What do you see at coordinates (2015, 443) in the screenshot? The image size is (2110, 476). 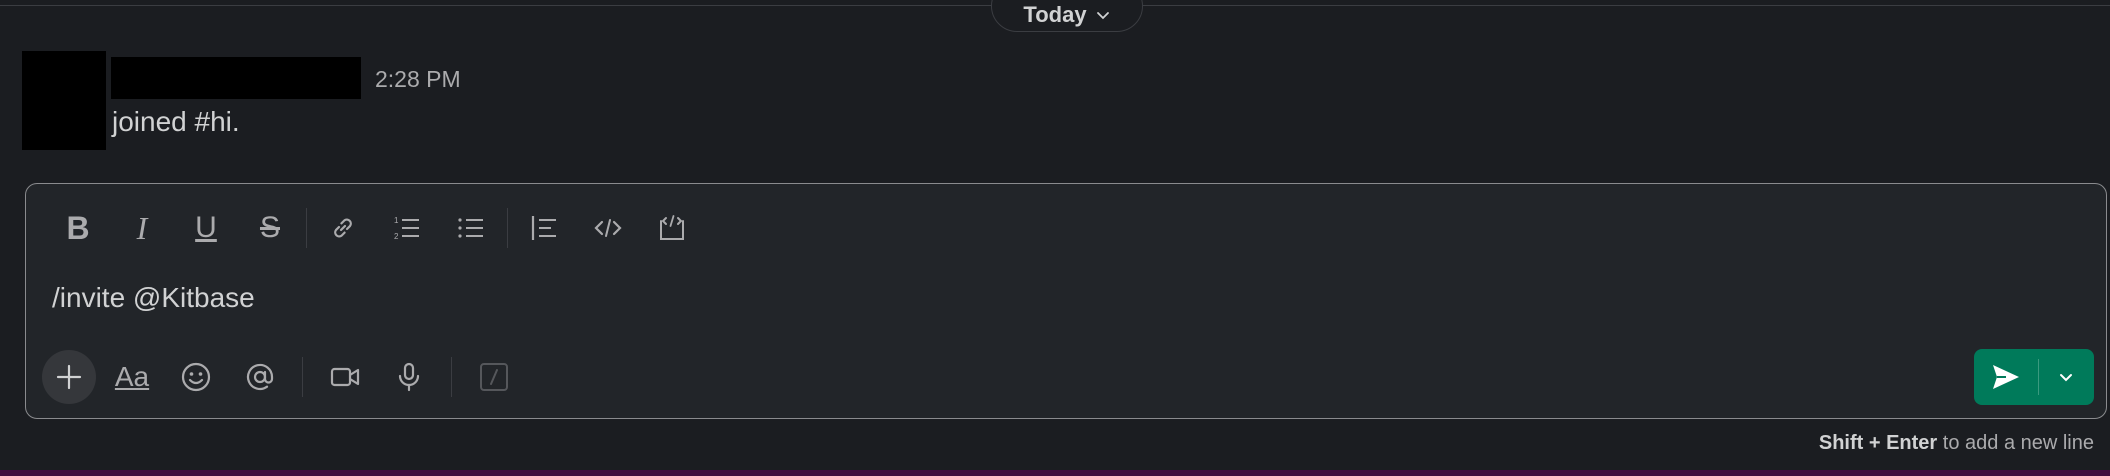 I see `hint-text: to add a new line` at bounding box center [2015, 443].